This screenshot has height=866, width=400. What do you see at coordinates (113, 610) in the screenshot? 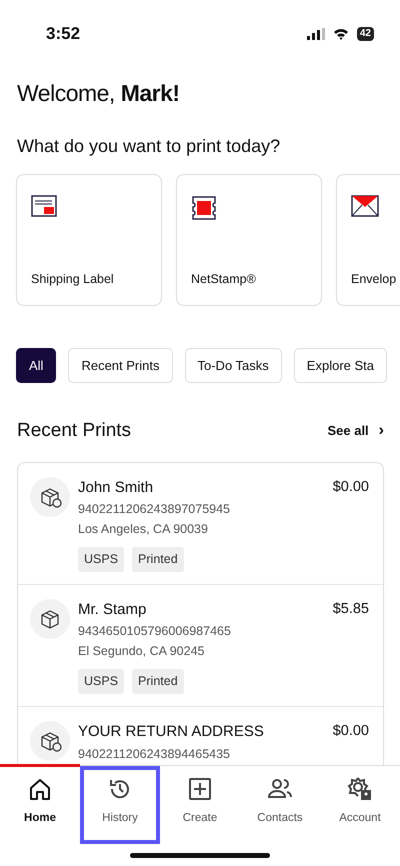
I see `recipient-name: Mr. Stamp` at bounding box center [113, 610].